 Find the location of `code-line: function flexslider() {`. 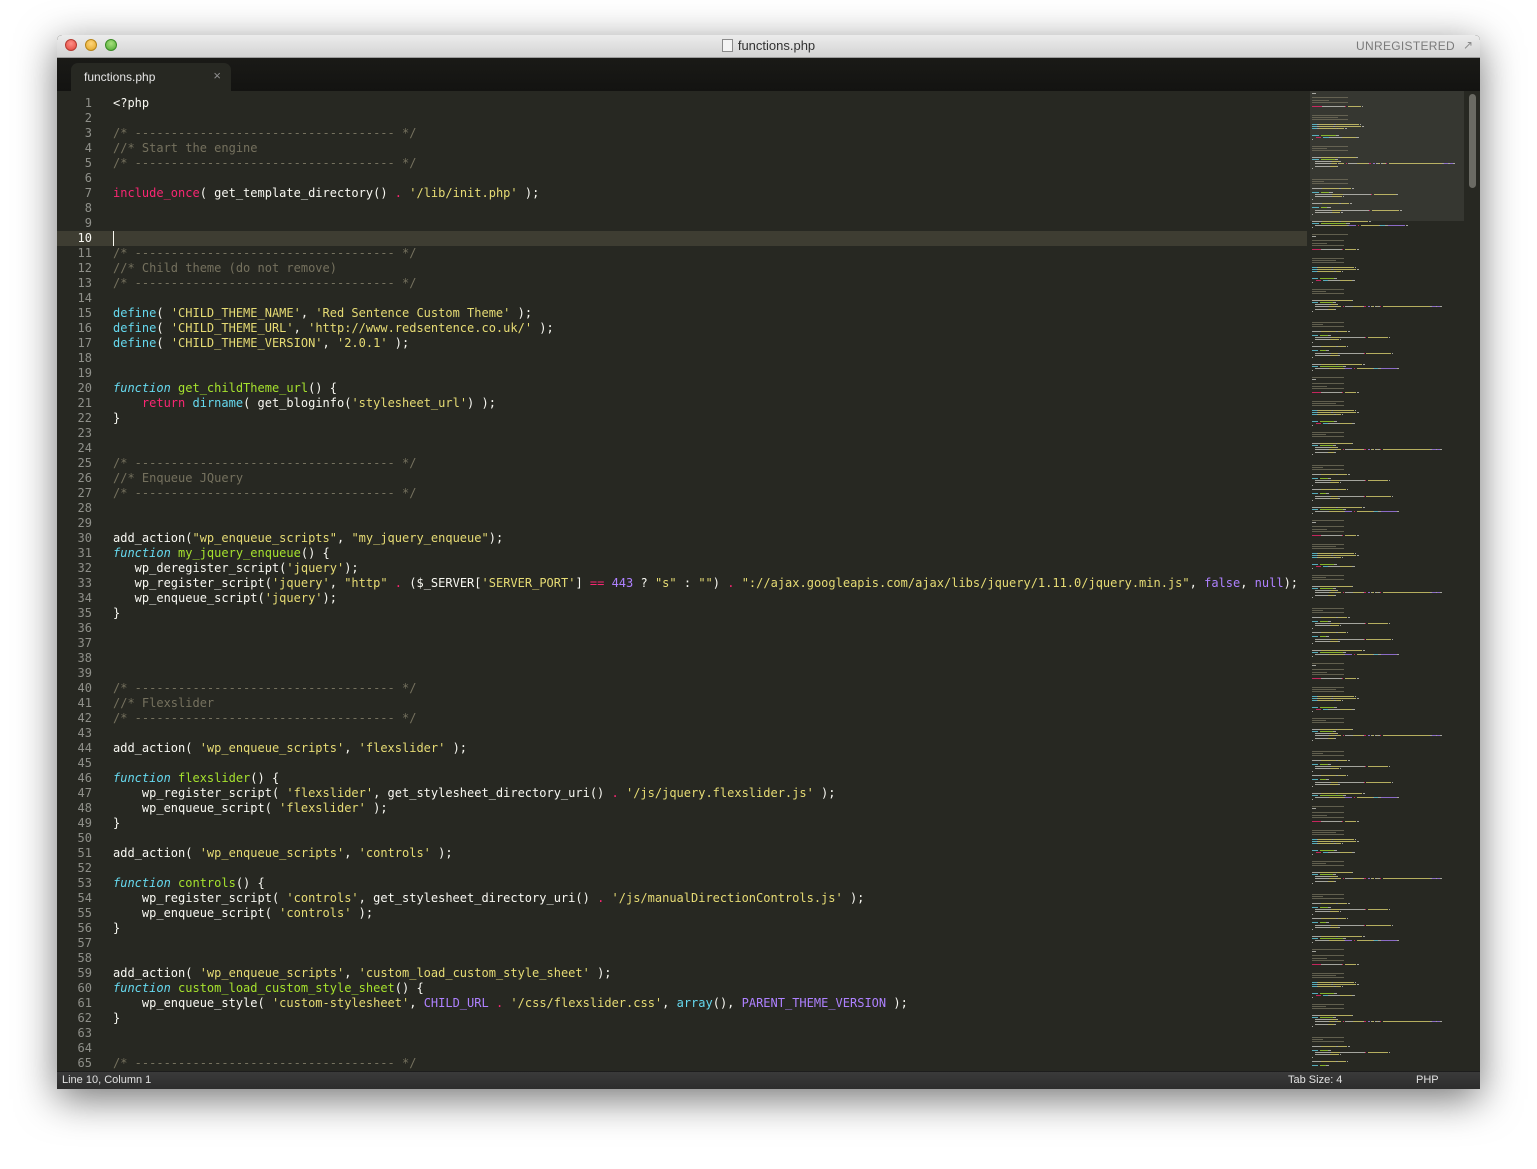

code-line: function flexslider() { is located at coordinates (196, 778).